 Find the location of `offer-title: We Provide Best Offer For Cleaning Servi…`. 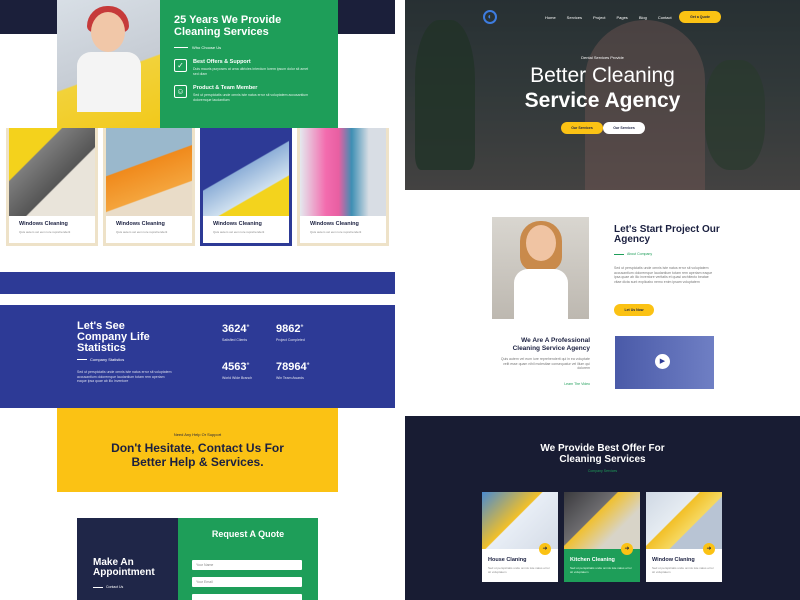

offer-title: We Provide Best Offer For Cleaning Servi… is located at coordinates (602, 454).